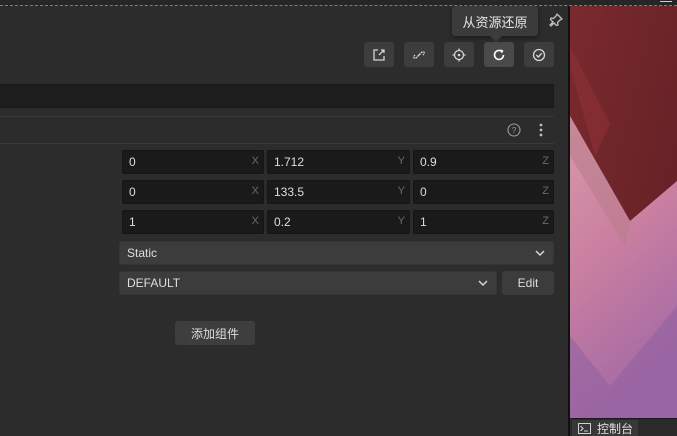  I want to click on add-component-button: 添加组件, so click(215, 333).